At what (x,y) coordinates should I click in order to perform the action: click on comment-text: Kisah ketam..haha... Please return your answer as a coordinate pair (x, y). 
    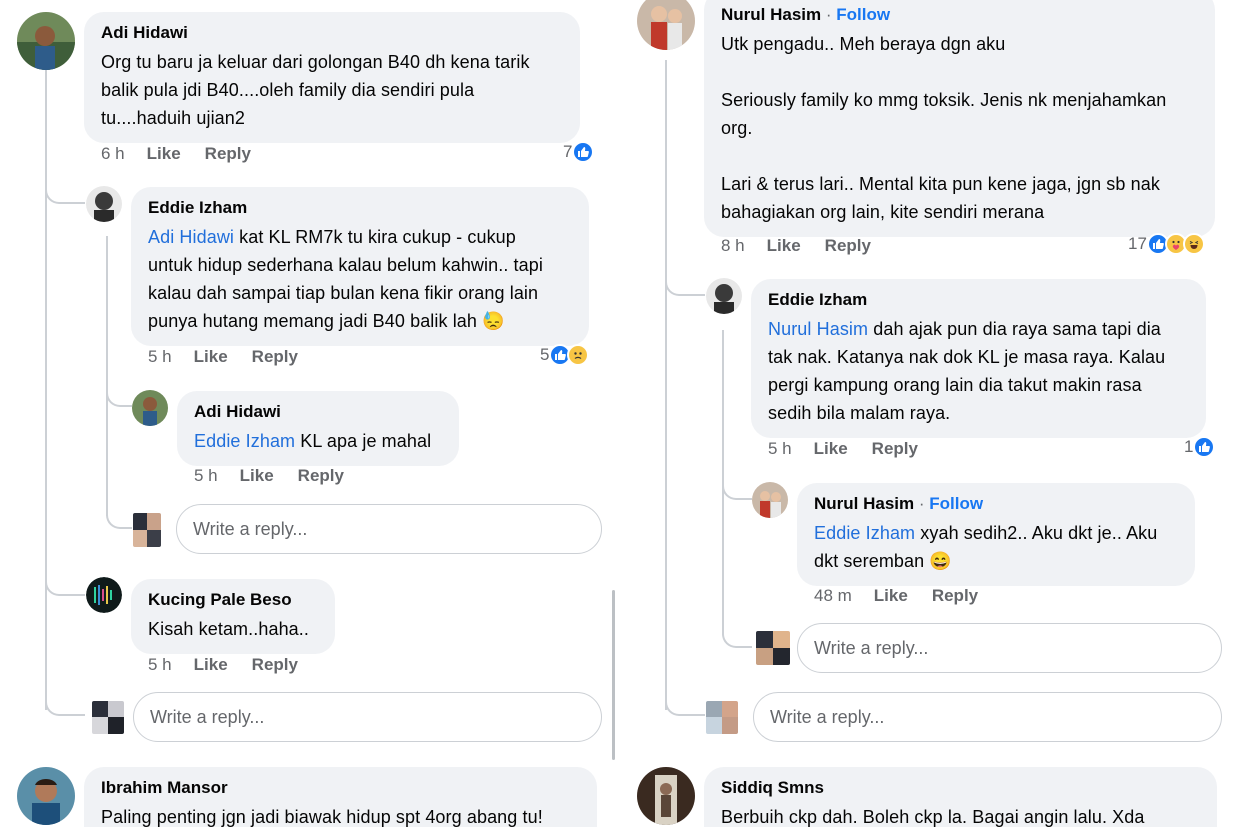
    Looking at the image, I should click on (228, 629).